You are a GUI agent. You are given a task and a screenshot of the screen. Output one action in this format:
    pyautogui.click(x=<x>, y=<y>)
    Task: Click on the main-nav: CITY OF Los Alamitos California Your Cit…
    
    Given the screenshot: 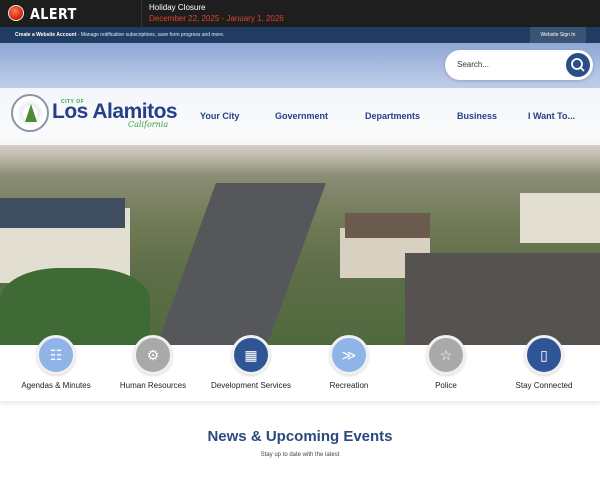 What is the action you would take?
    pyautogui.click(x=300, y=116)
    